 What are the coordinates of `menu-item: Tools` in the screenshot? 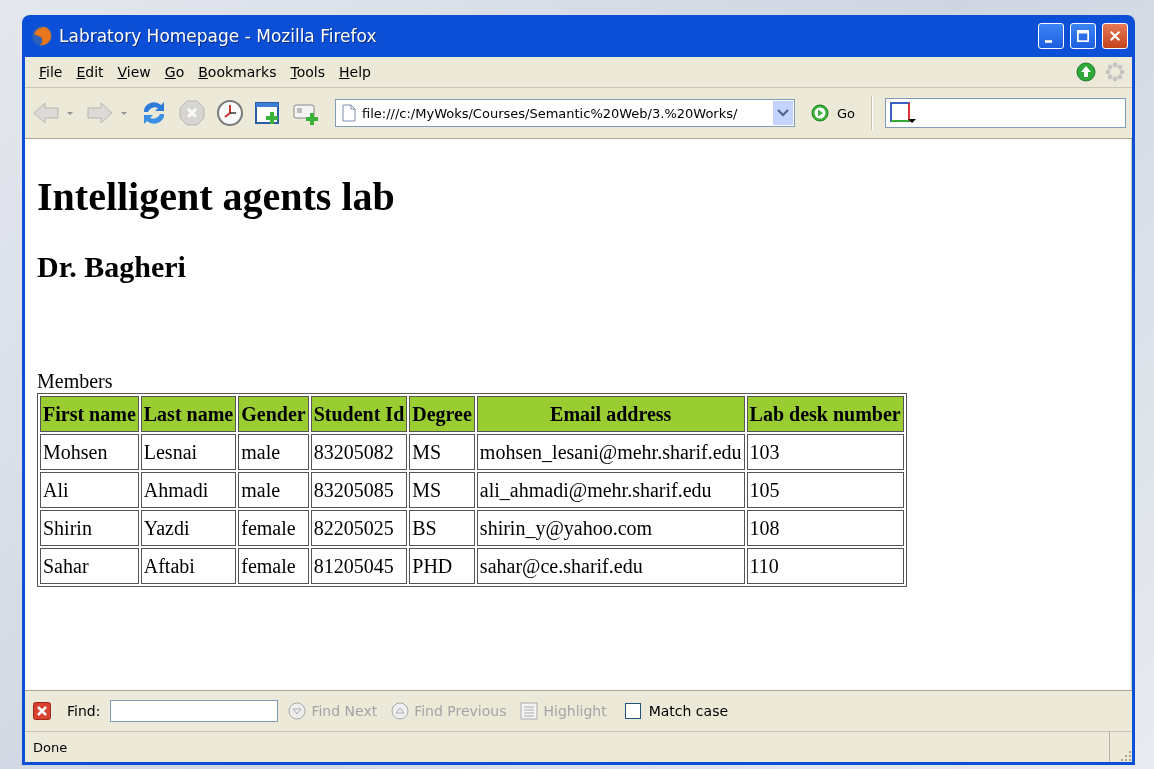 It's located at (308, 72).